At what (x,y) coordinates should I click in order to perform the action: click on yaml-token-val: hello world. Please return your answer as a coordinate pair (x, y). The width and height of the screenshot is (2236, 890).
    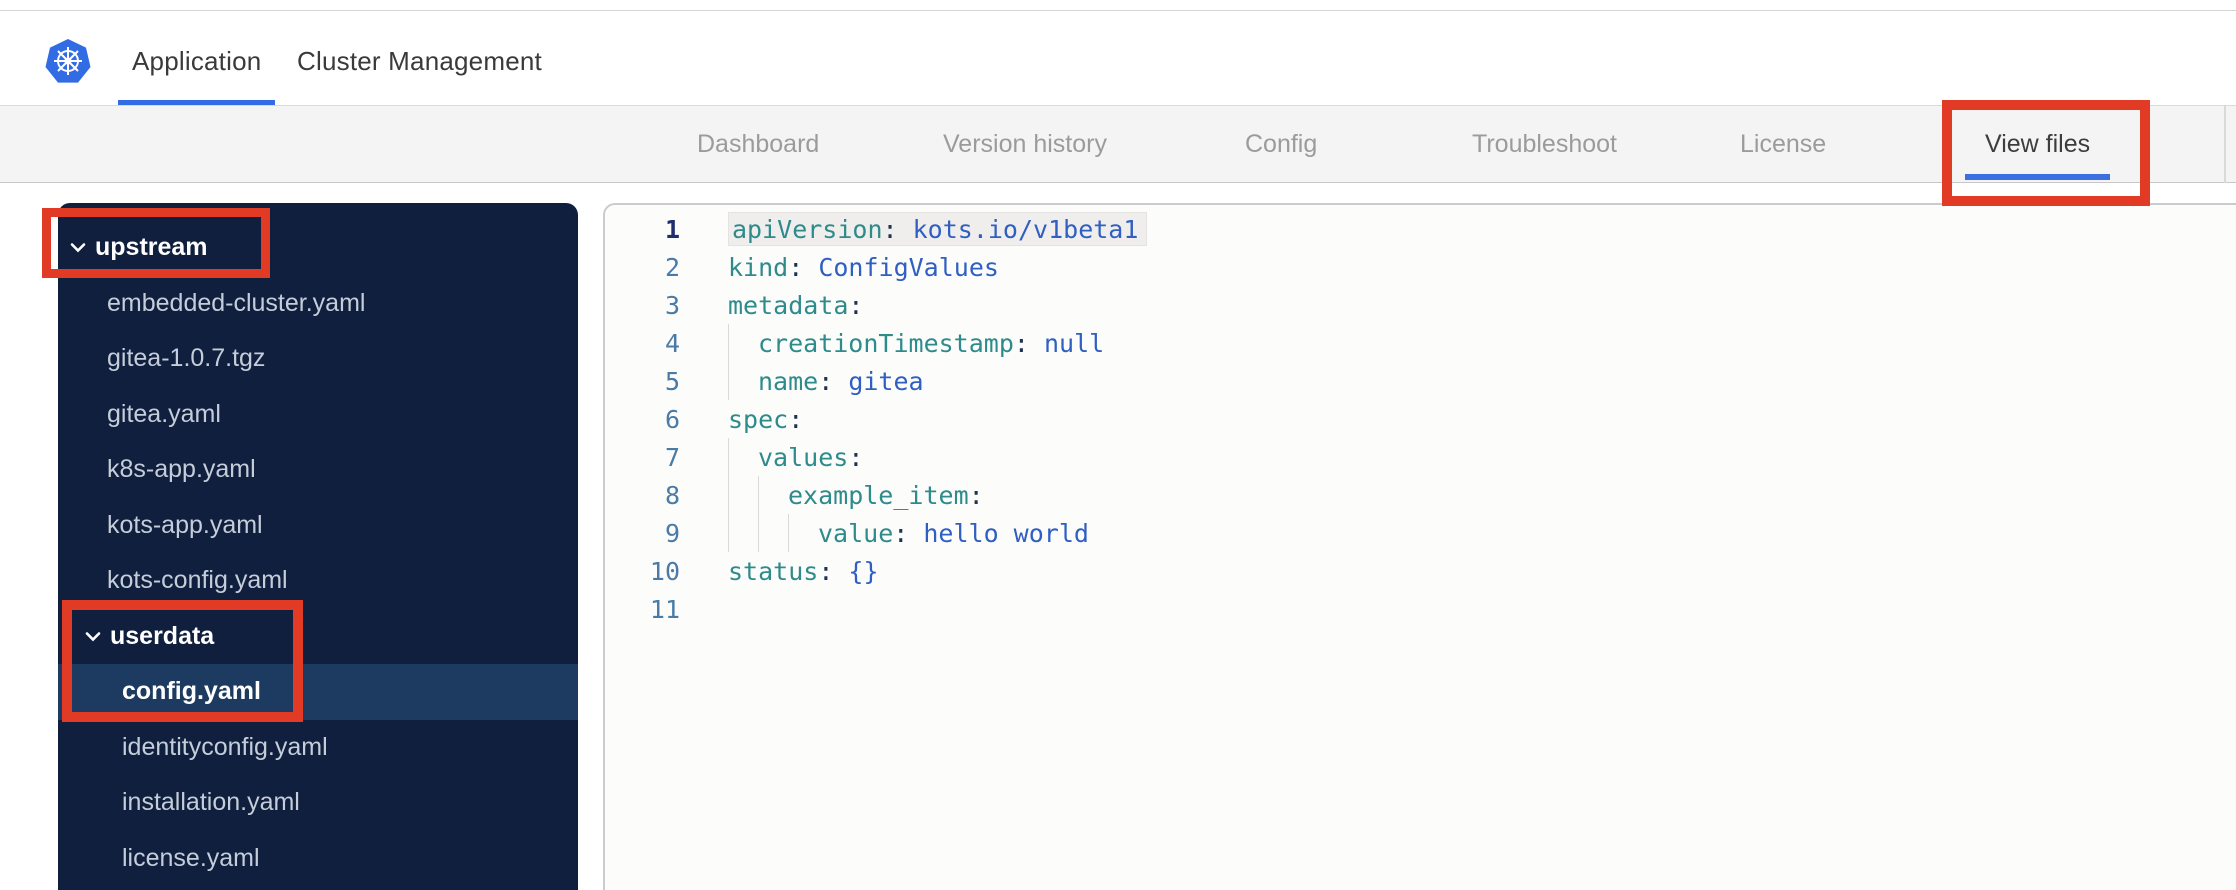
    Looking at the image, I should click on (1006, 533).